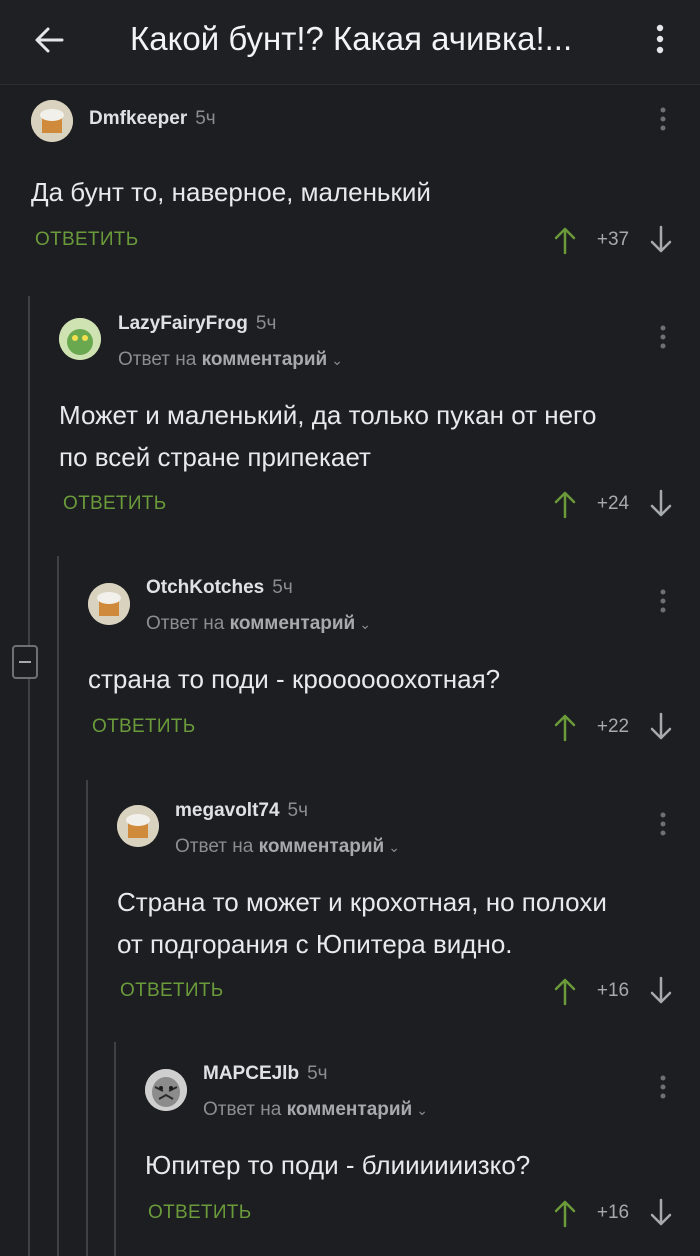 This screenshot has height=1256, width=700. What do you see at coordinates (138, 118) in the screenshot?
I see `username-text: Dmfkeeper` at bounding box center [138, 118].